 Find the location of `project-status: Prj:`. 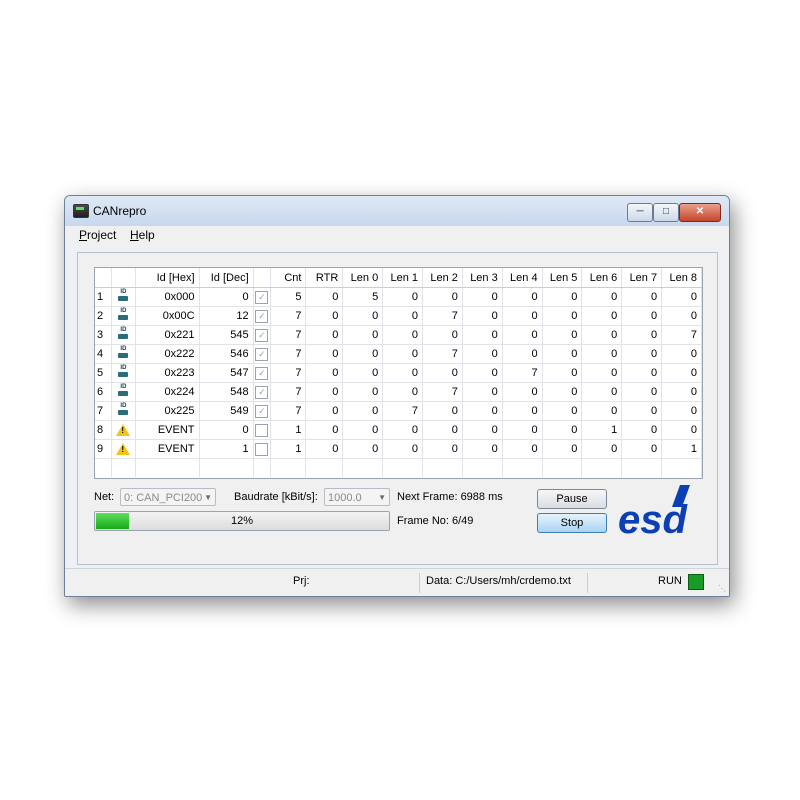

project-status: Prj: is located at coordinates (301, 581).